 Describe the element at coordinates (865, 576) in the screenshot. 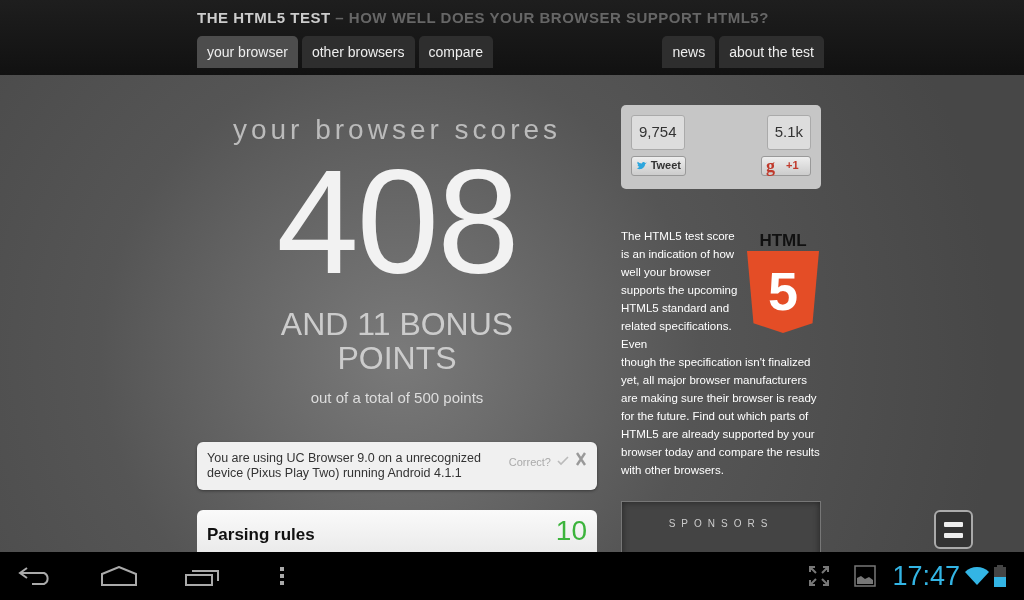

I see `picture-icon` at that location.